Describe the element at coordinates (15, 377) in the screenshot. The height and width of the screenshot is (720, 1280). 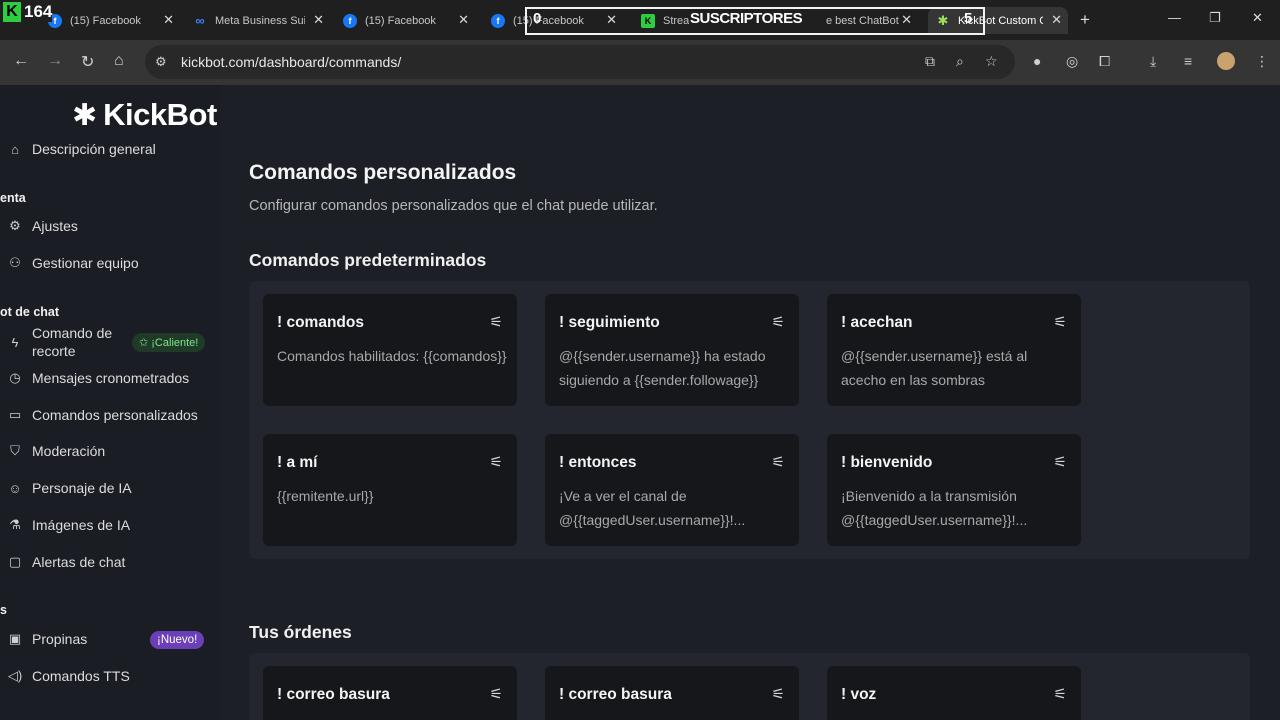
I see `timer-icon: ◷` at that location.